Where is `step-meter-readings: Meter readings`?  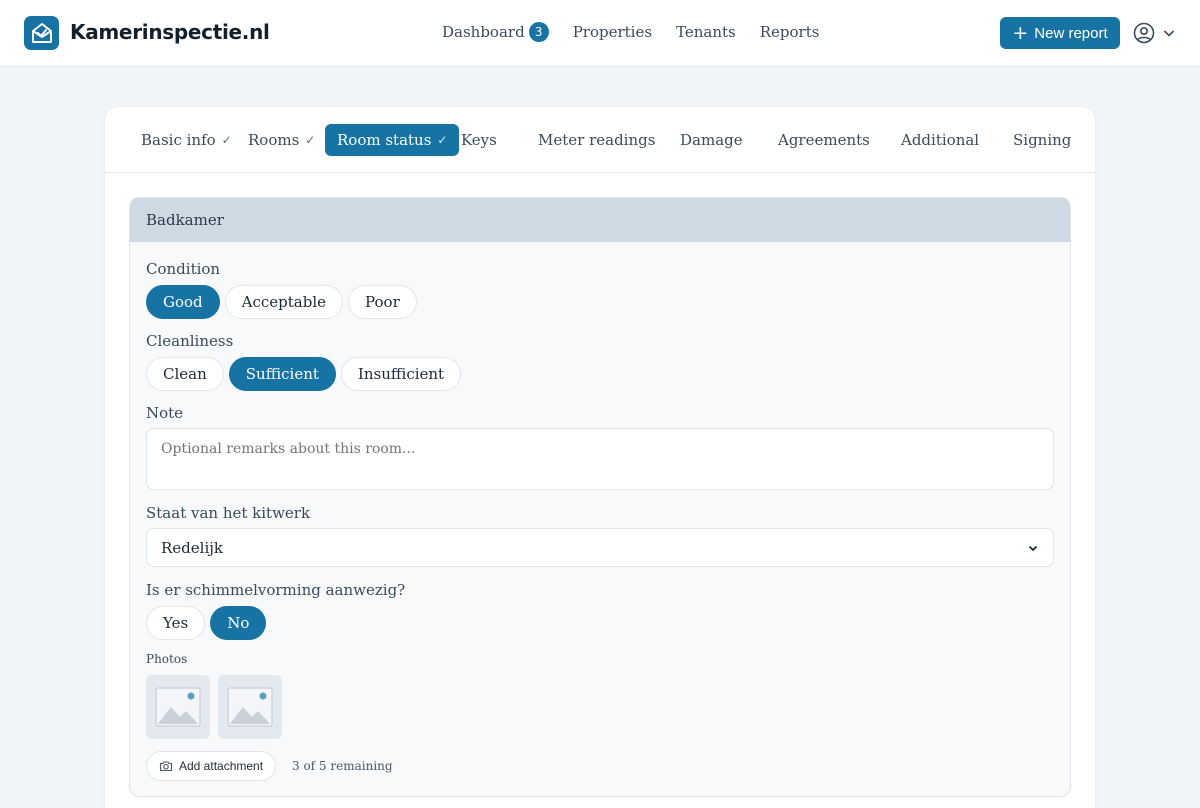
step-meter-readings: Meter readings is located at coordinates (596, 140).